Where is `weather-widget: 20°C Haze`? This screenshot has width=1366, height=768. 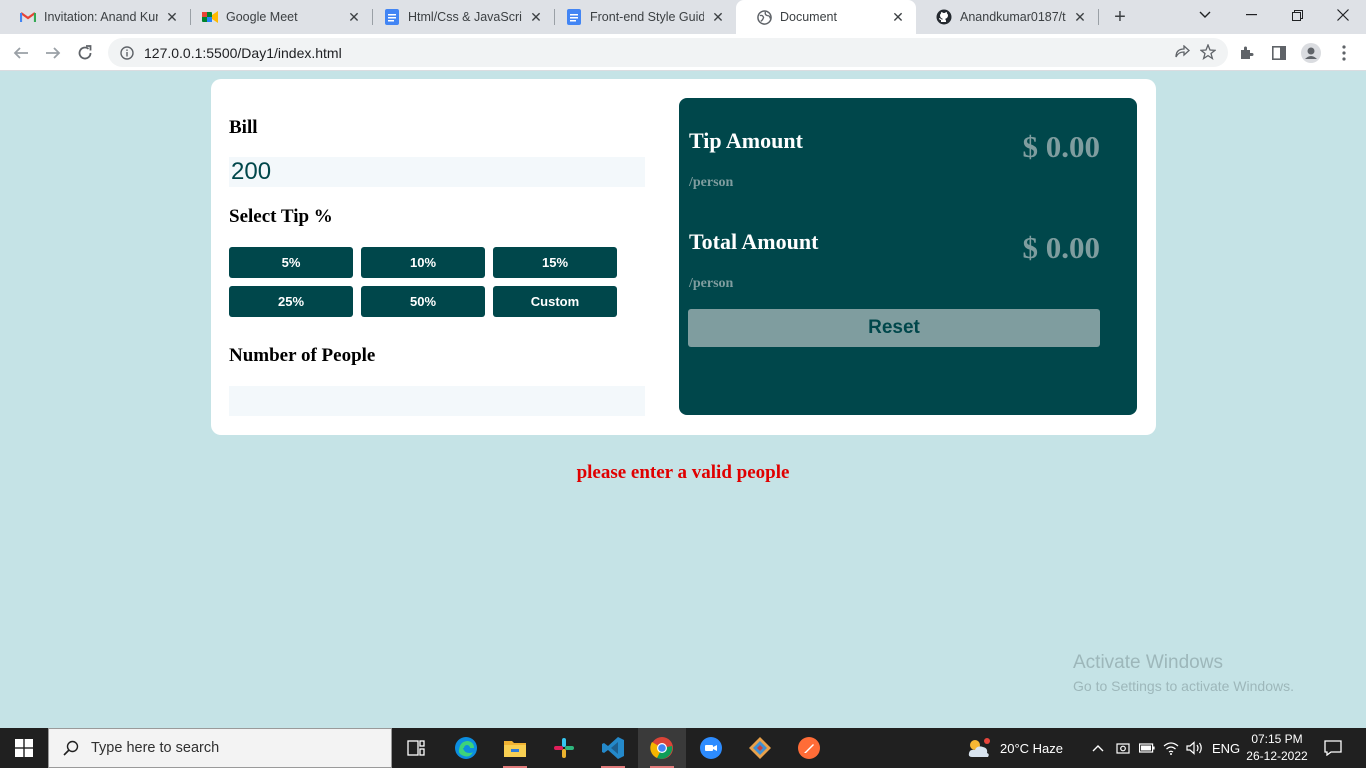 weather-widget: 20°C Haze is located at coordinates (1014, 748).